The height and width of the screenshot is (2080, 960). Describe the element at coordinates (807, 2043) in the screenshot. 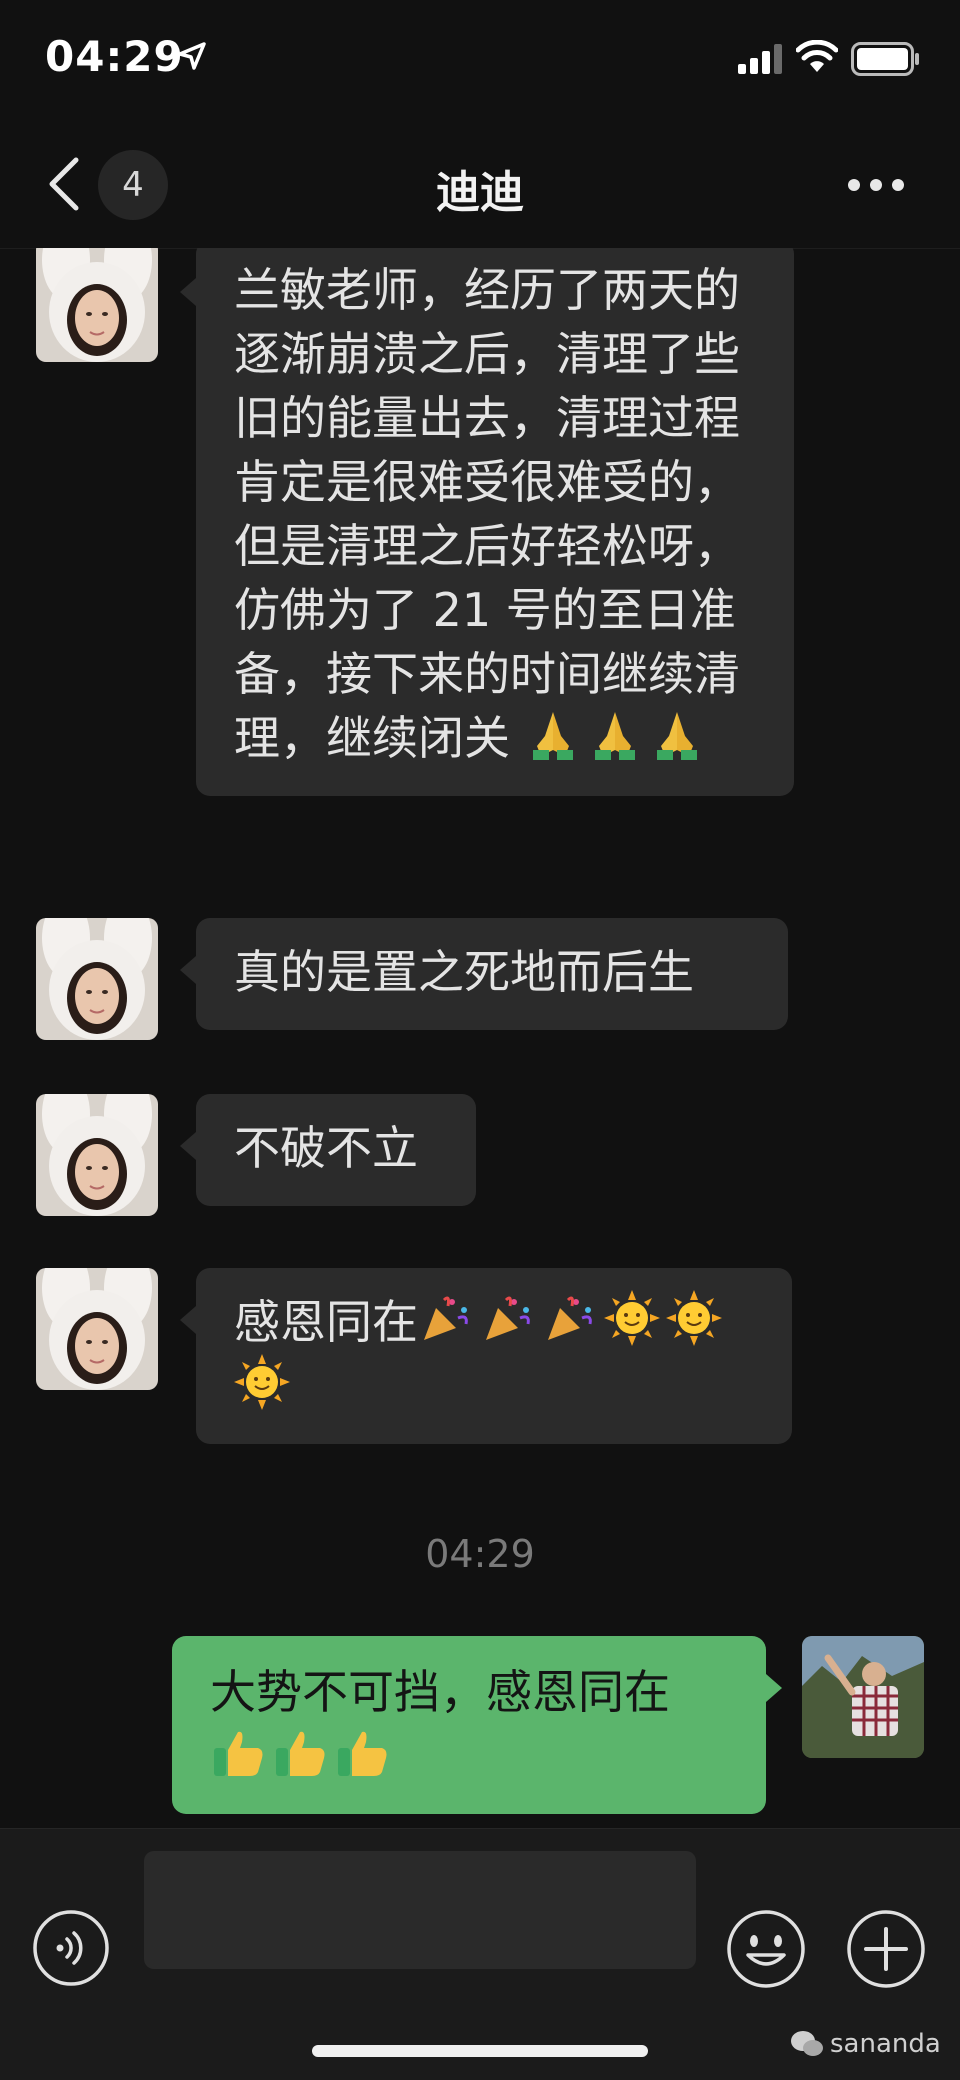

I see `wechat-logo-icon` at that location.